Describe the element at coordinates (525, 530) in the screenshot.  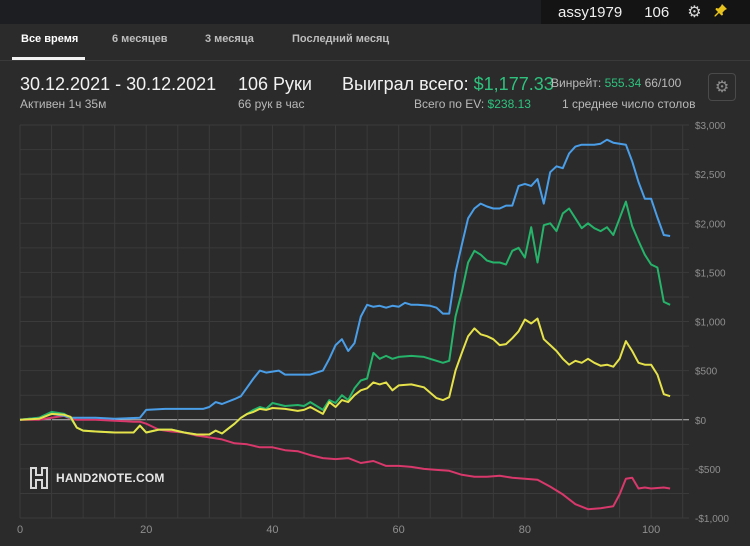
I see `x-tick-label: 80` at that location.